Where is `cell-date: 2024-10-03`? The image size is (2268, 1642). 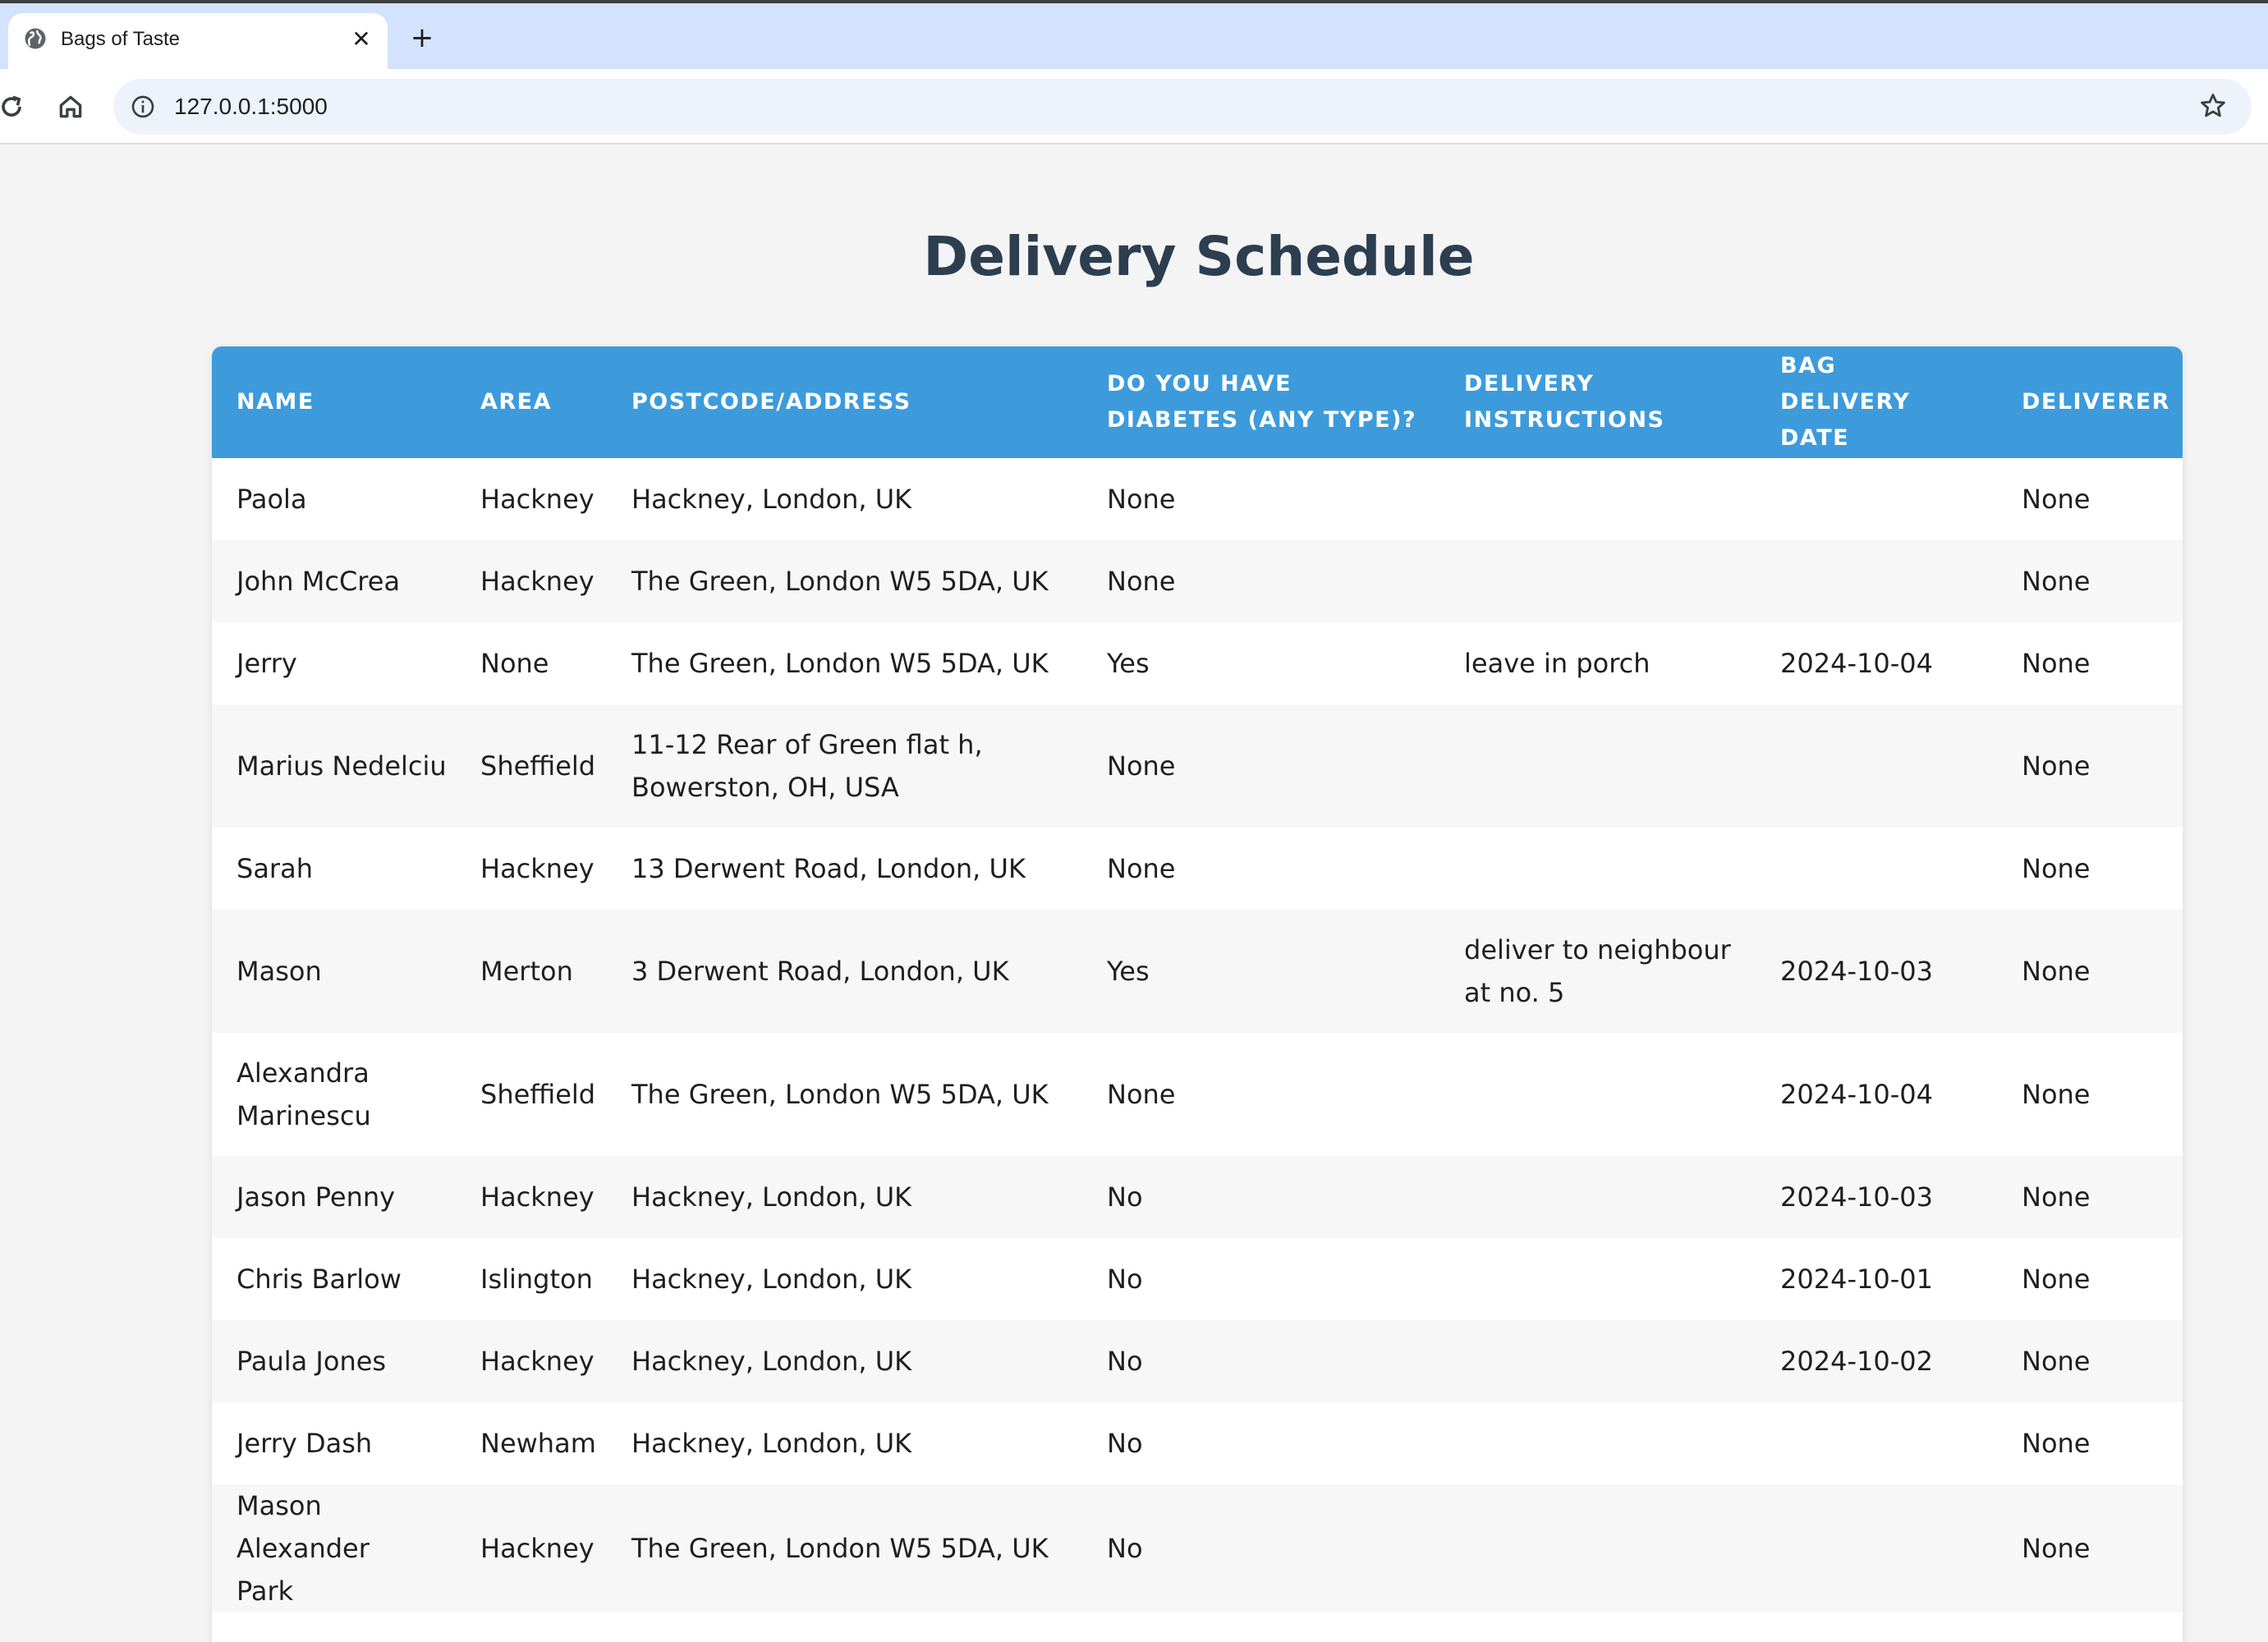 cell-date: 2024-10-03 is located at coordinates (1857, 1197).